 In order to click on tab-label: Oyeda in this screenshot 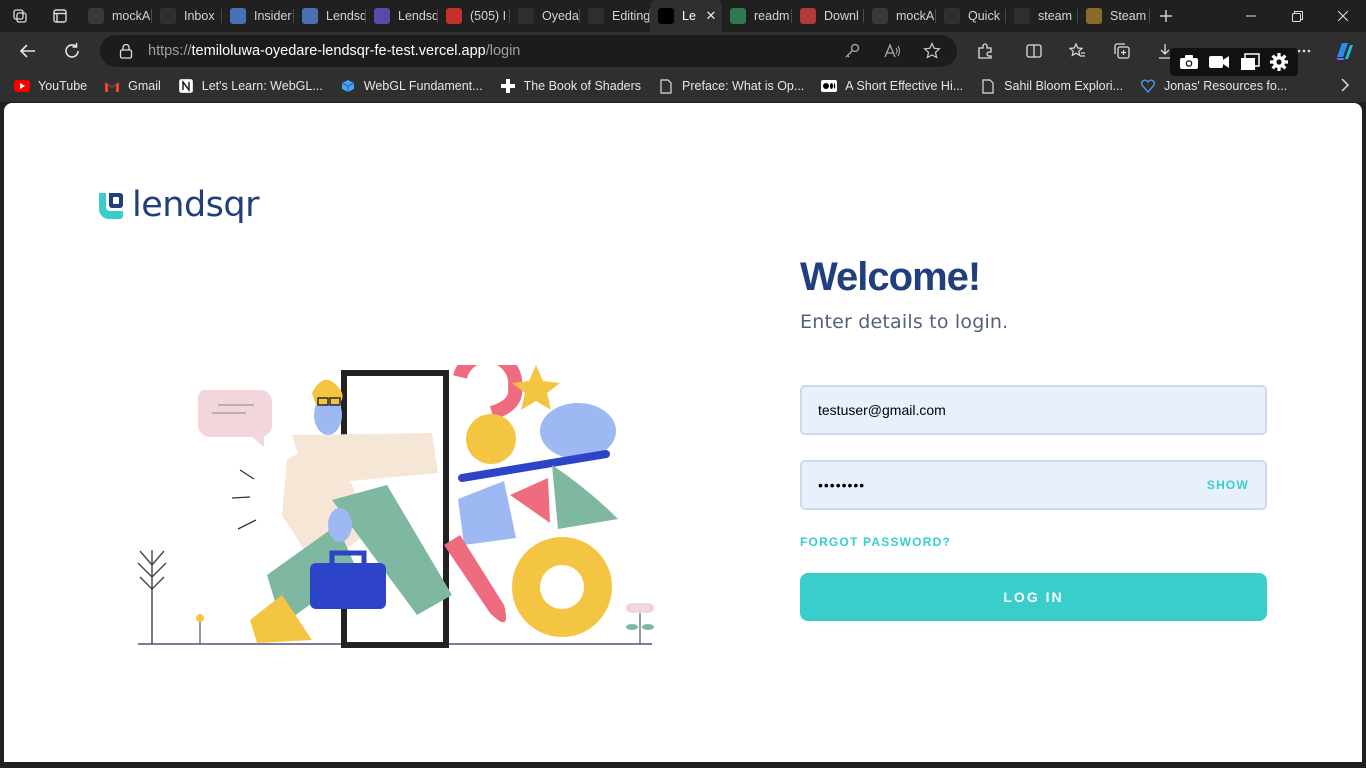, I will do `click(560, 16)`.